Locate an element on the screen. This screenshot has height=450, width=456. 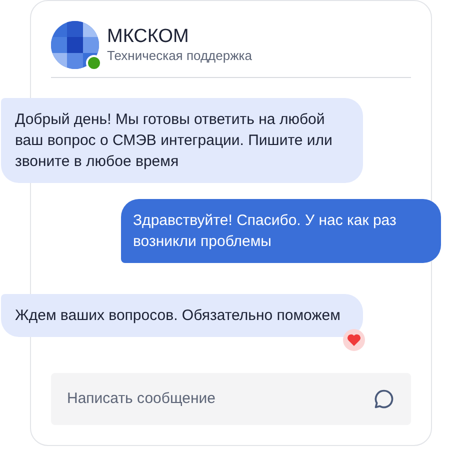
heart-reaction-icon is located at coordinates (354, 340).